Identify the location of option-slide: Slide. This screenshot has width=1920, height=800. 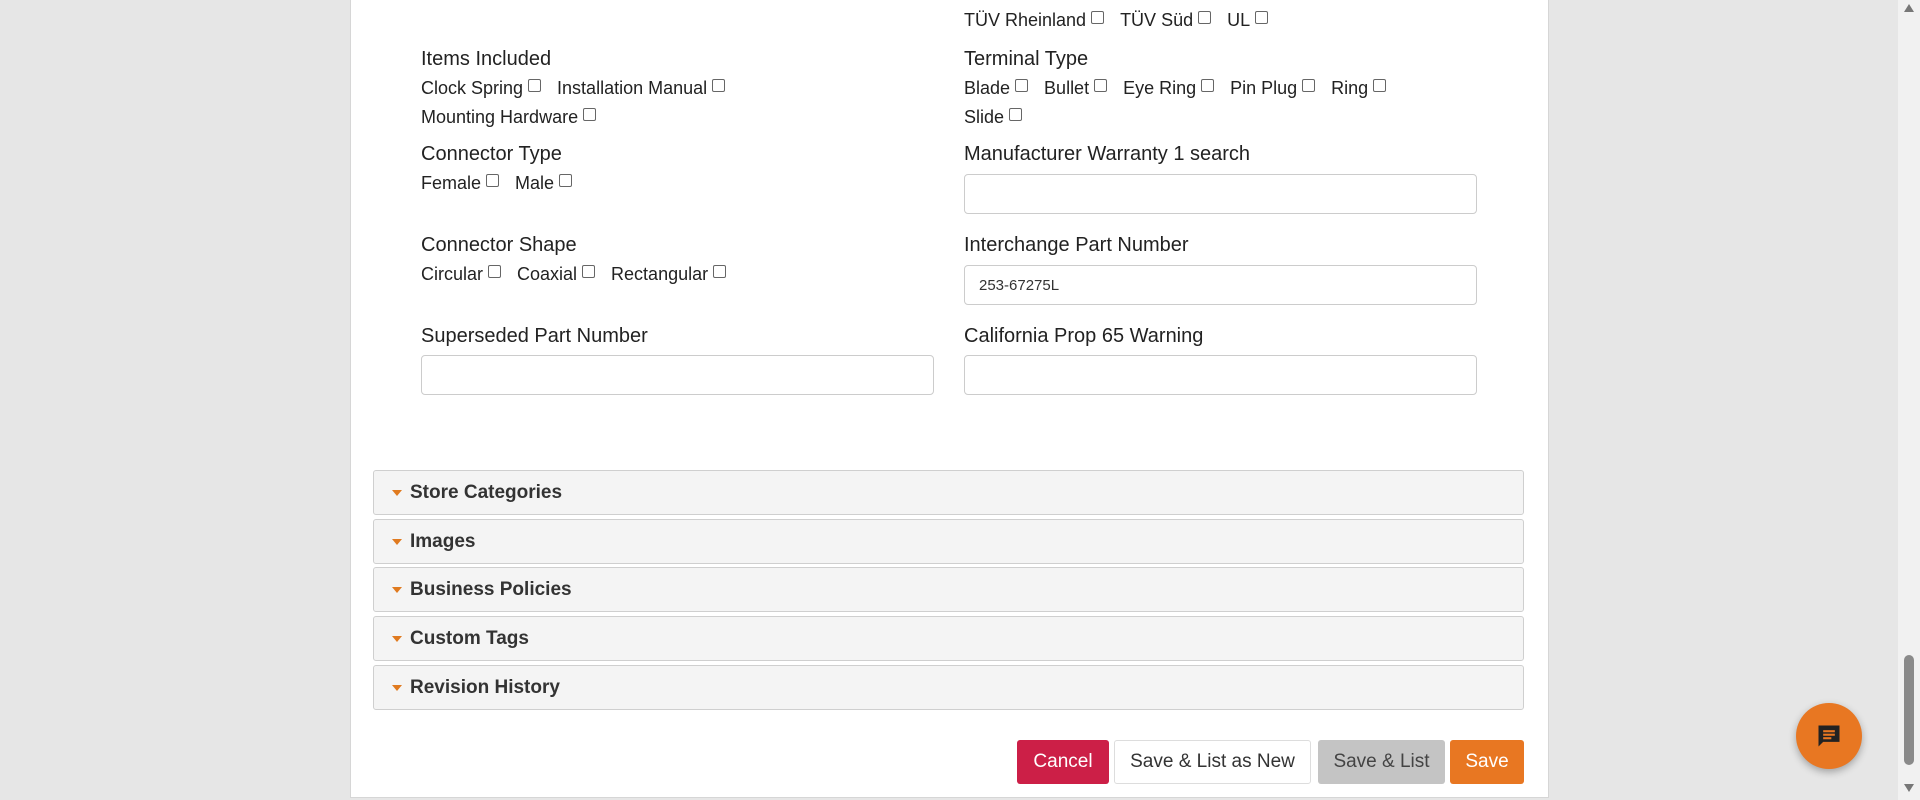
(993, 117).